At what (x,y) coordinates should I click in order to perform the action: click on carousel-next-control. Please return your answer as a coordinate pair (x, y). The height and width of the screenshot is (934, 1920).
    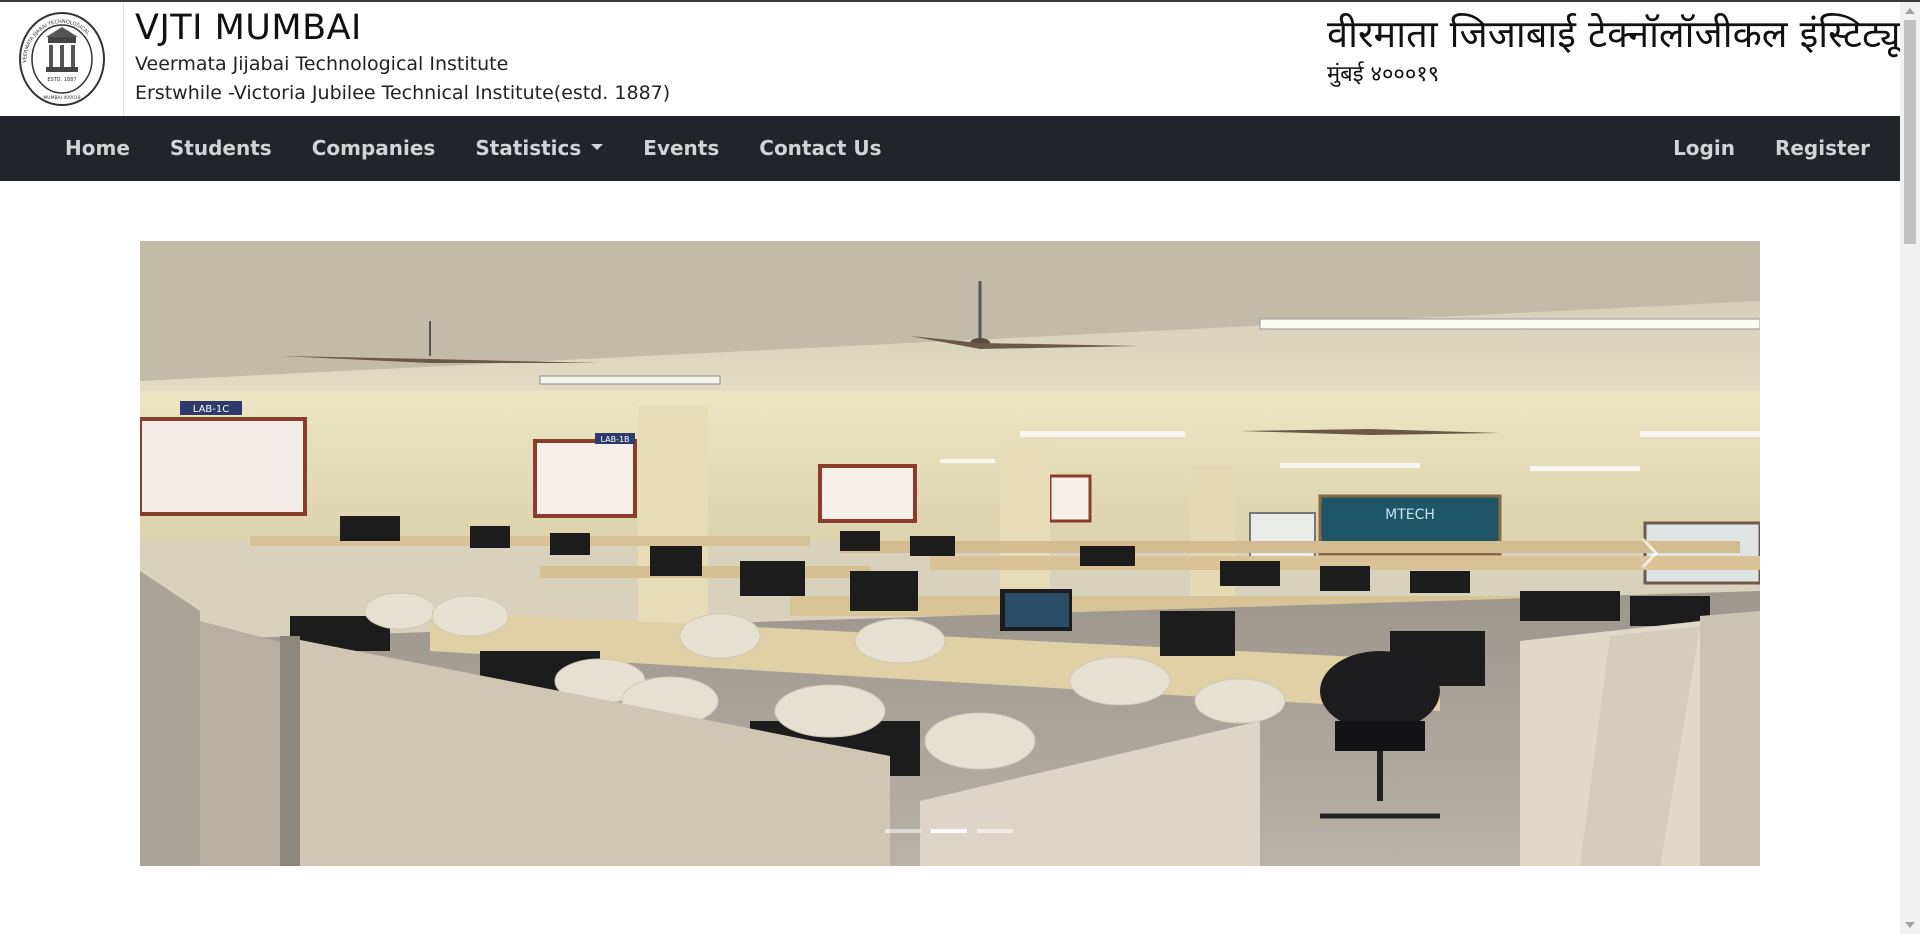
    Looking at the image, I should click on (1650, 553).